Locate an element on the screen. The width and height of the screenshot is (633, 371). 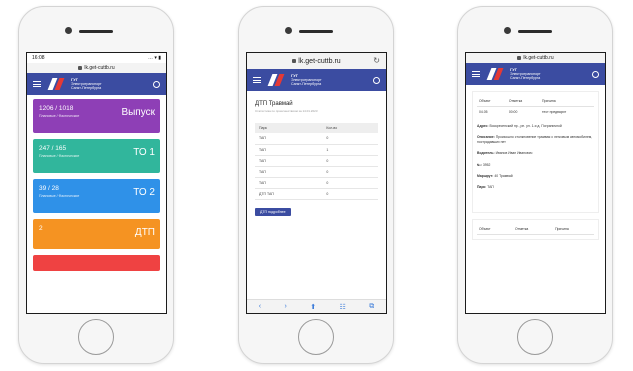
table-row: ТАП 1 is located at coordinates (316, 150).